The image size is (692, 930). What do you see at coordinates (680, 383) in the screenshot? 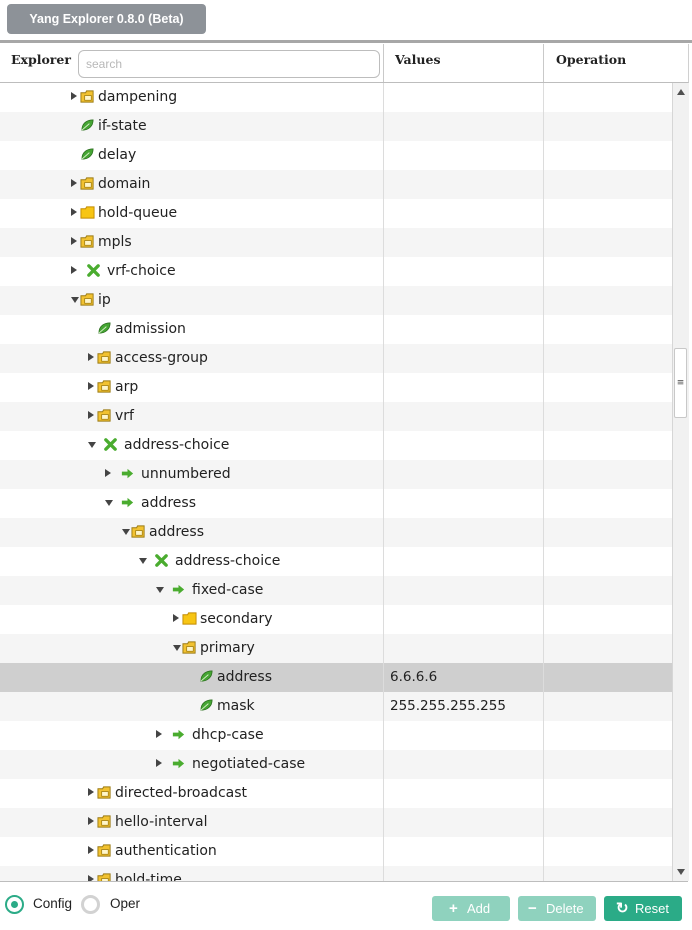
I see `scrollbar-thumb: ≡` at bounding box center [680, 383].